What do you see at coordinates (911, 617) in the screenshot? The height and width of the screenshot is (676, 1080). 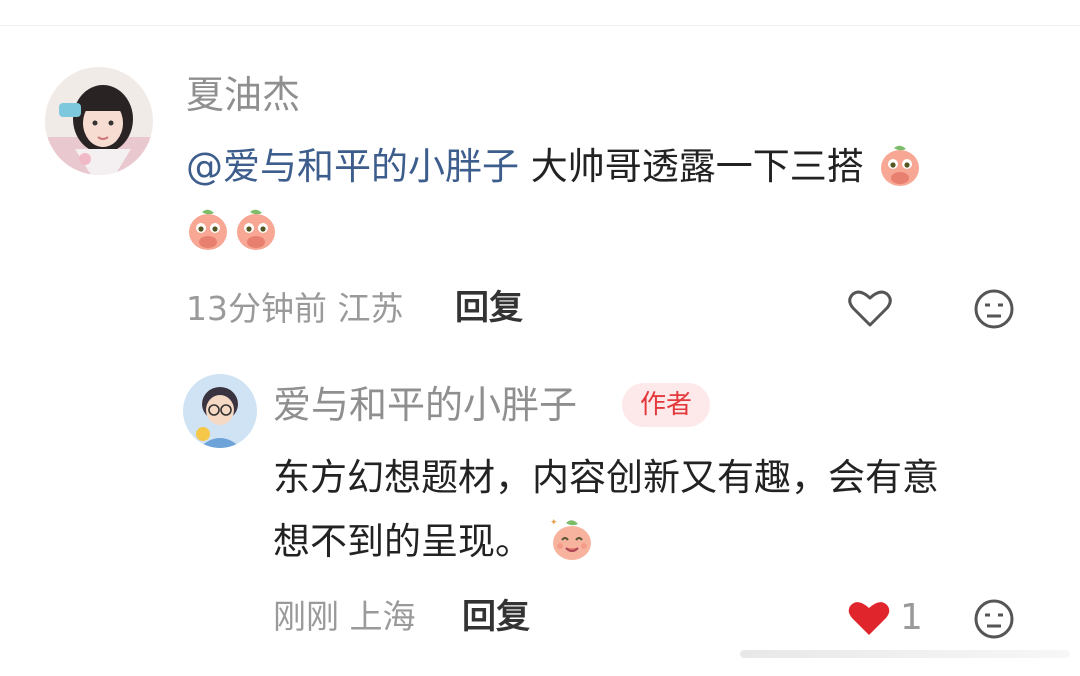 I see `like-count: 1` at bounding box center [911, 617].